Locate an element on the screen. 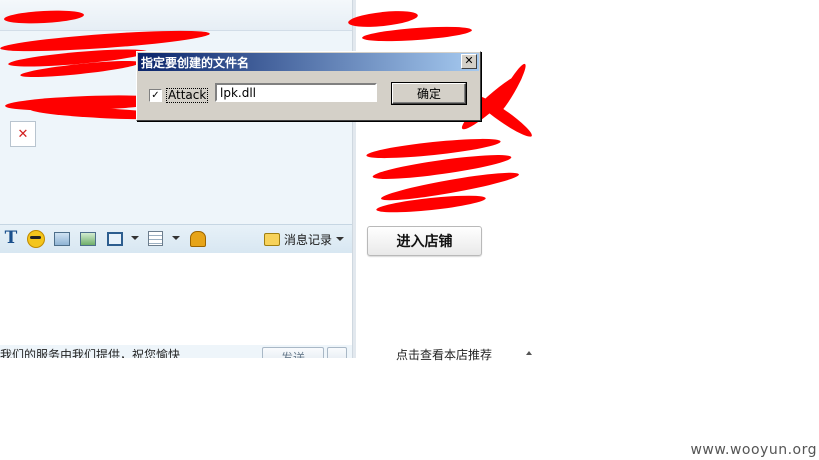 The height and width of the screenshot is (460, 819). attack-checkbox-label: Attack is located at coordinates (187, 95).